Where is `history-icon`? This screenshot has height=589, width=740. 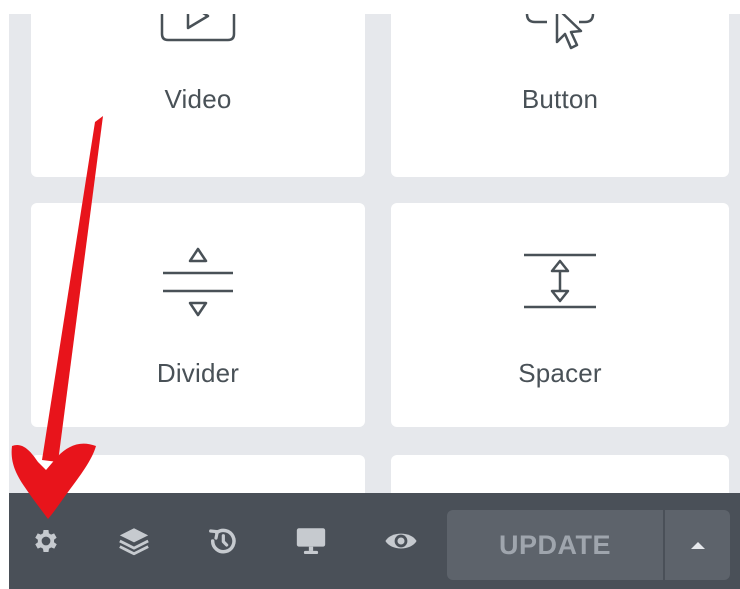 history-icon is located at coordinates (222, 541).